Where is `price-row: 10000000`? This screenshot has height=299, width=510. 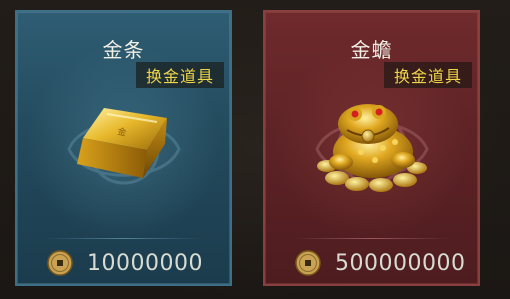 price-row: 10000000 is located at coordinates (125, 263).